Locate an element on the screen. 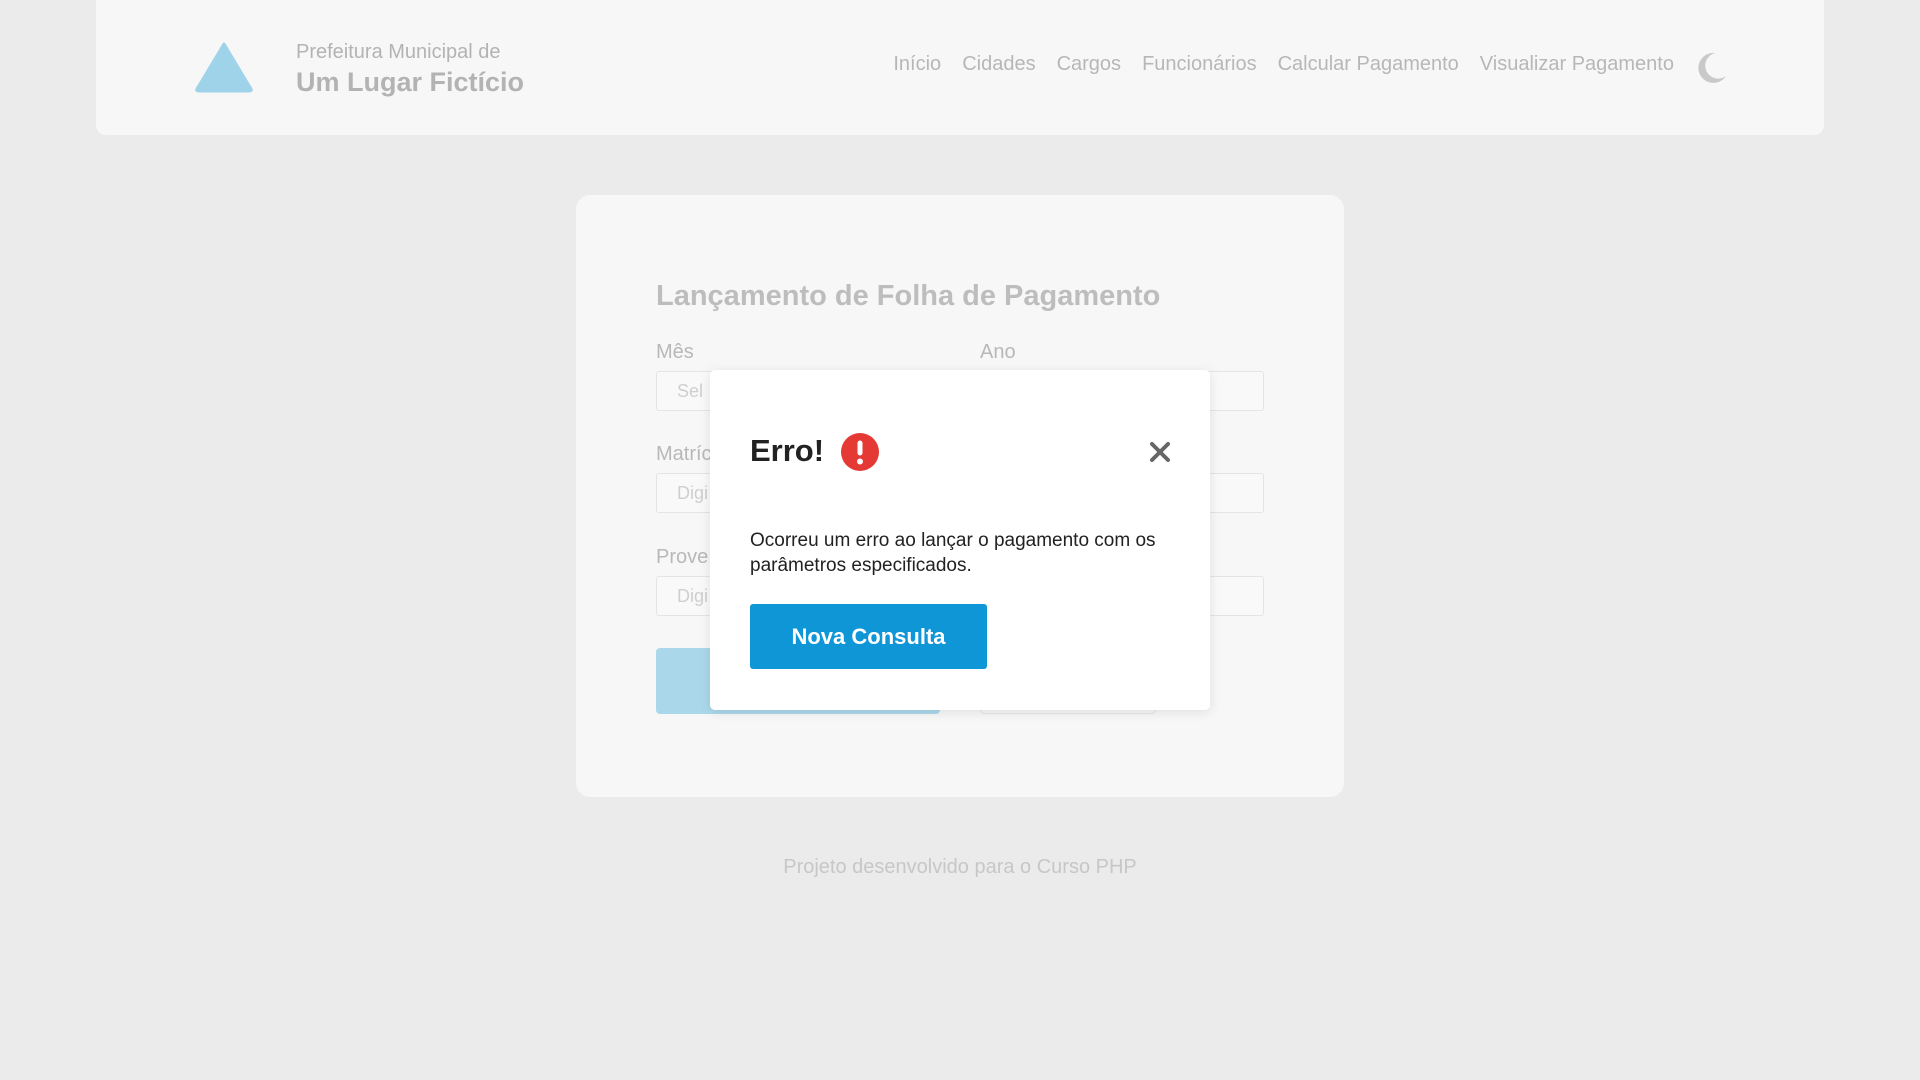 This screenshot has width=1920, height=1080. triangle-logo-icon is located at coordinates (224, 67).